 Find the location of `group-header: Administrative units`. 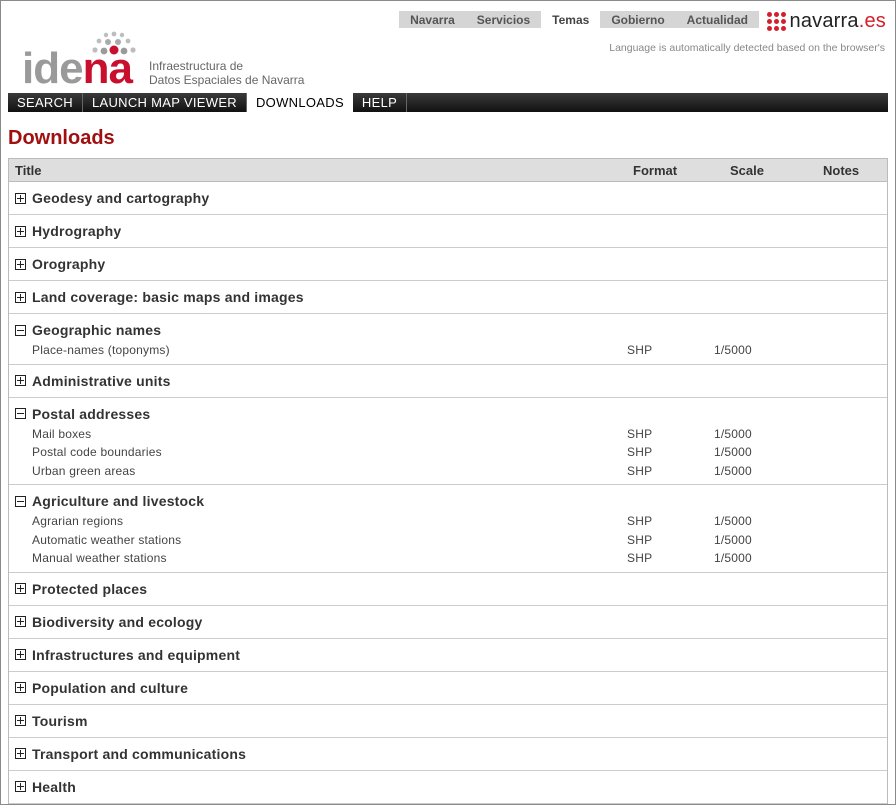

group-header: Administrative units is located at coordinates (448, 381).